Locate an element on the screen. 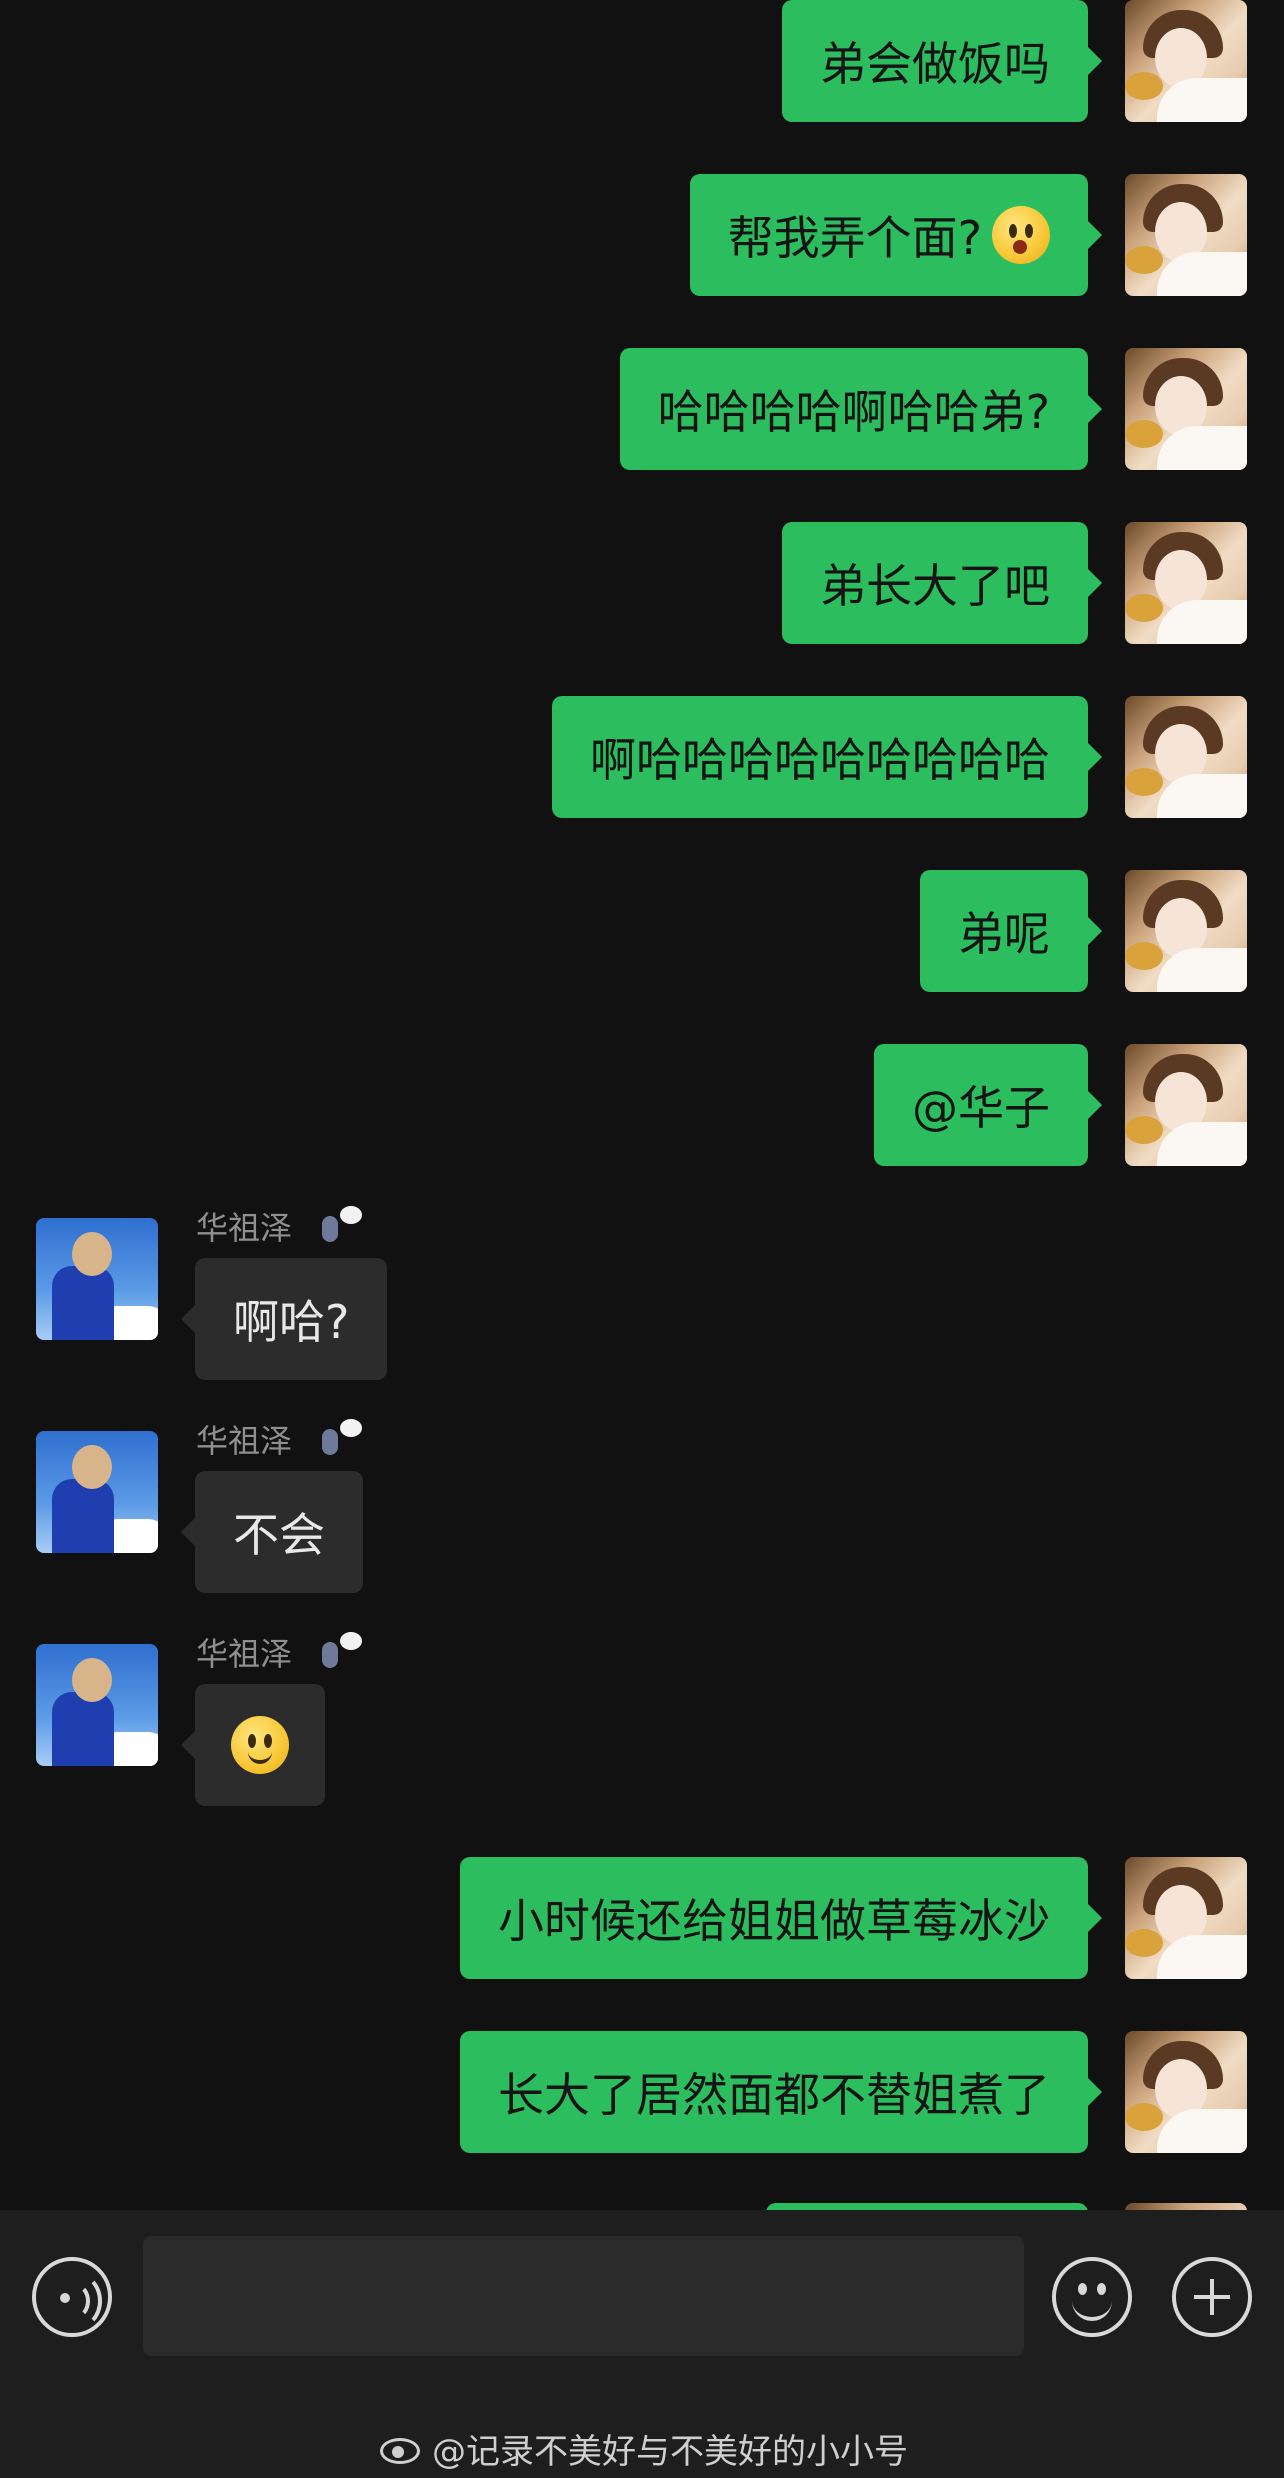 The image size is (1284, 2478). incoming-bubble: 不会 is located at coordinates (272, 1532).